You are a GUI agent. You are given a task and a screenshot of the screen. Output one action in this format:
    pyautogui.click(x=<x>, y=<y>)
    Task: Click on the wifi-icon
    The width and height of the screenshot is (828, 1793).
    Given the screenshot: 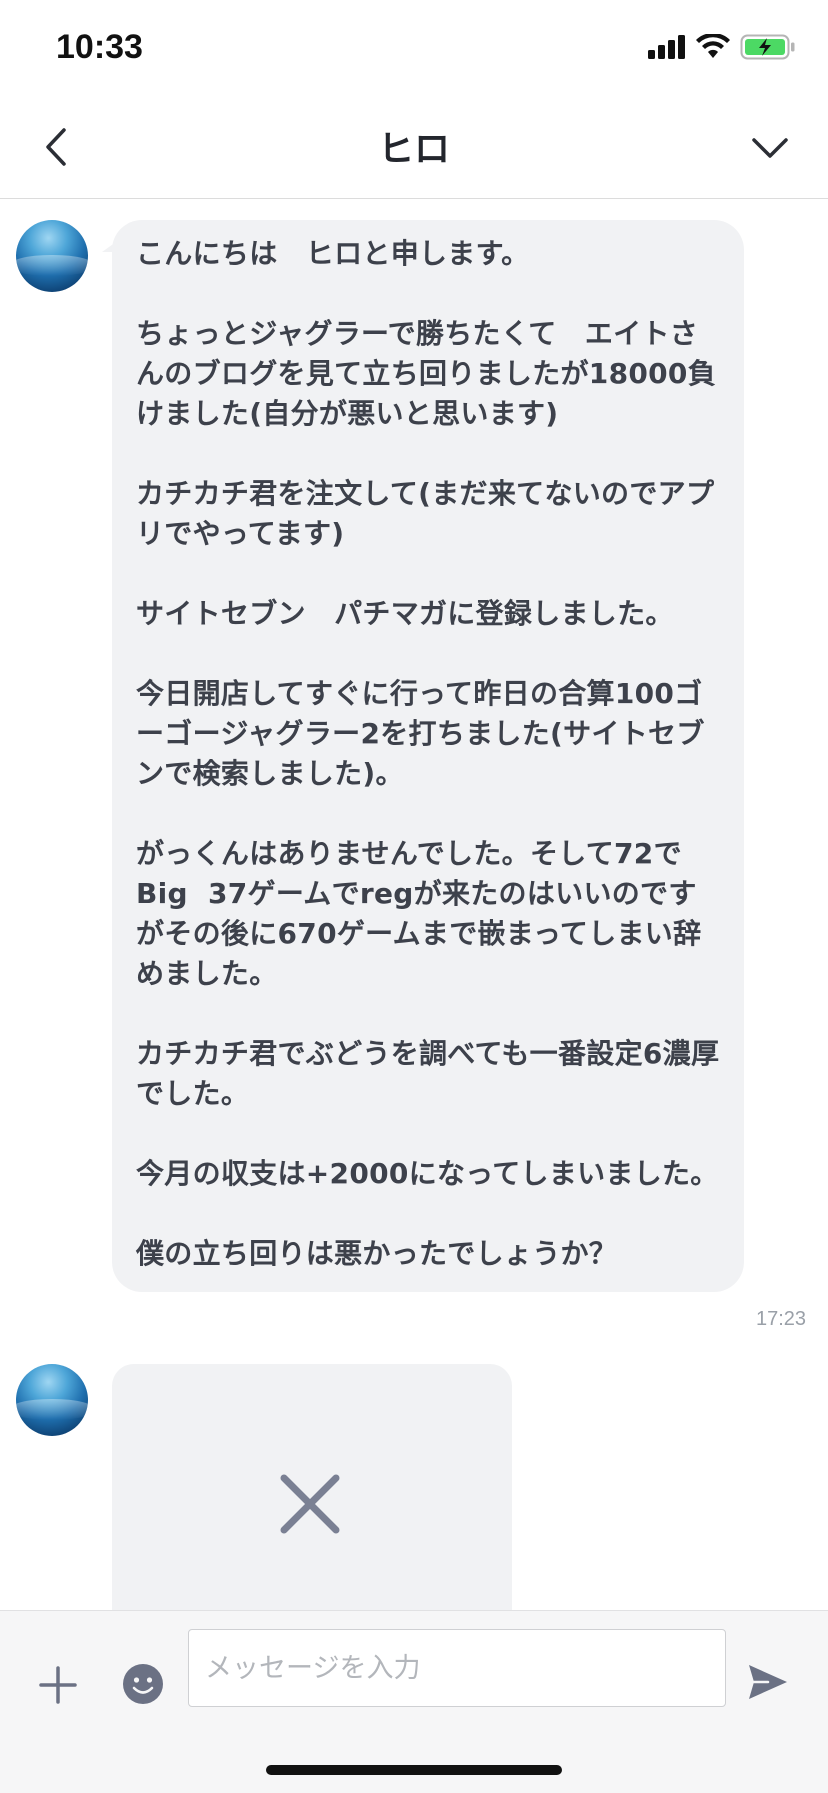 What is the action you would take?
    pyautogui.click(x=713, y=46)
    